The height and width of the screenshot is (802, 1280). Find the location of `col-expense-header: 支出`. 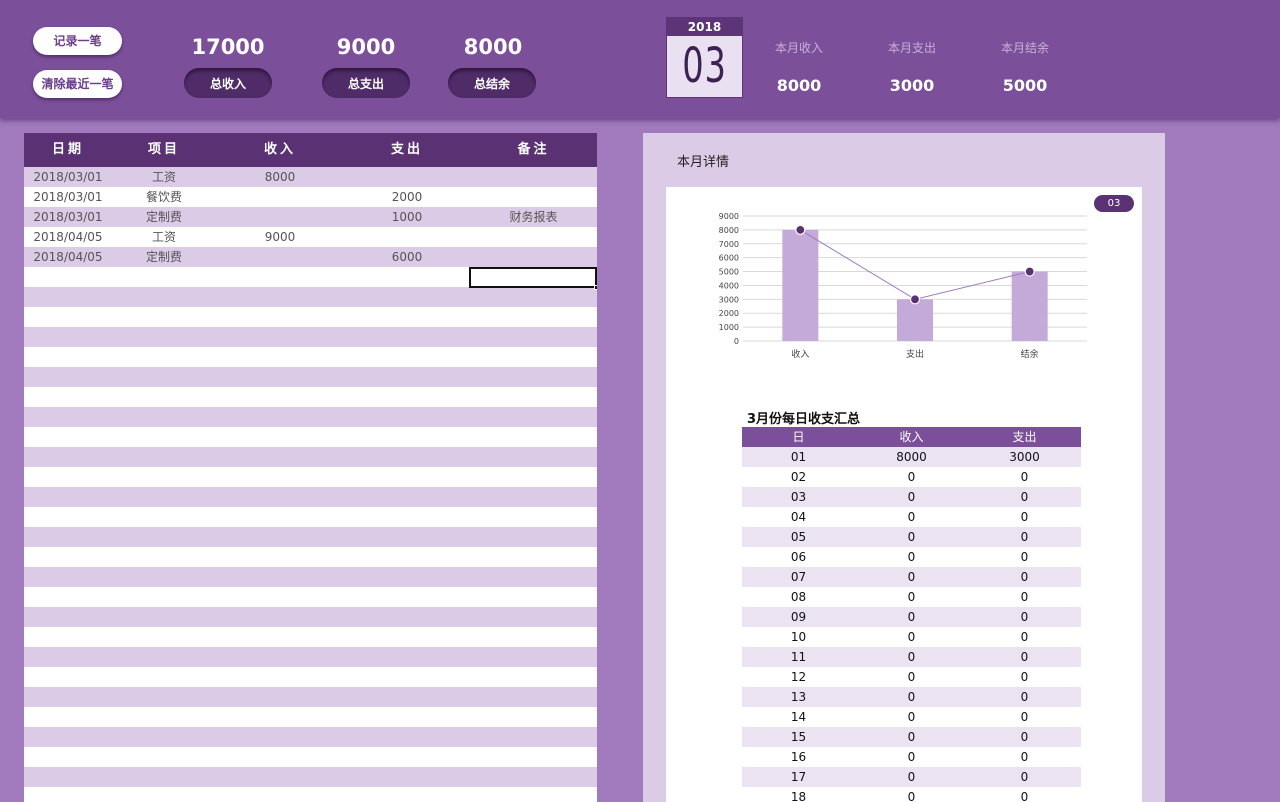

col-expense-header: 支出 is located at coordinates (407, 150).